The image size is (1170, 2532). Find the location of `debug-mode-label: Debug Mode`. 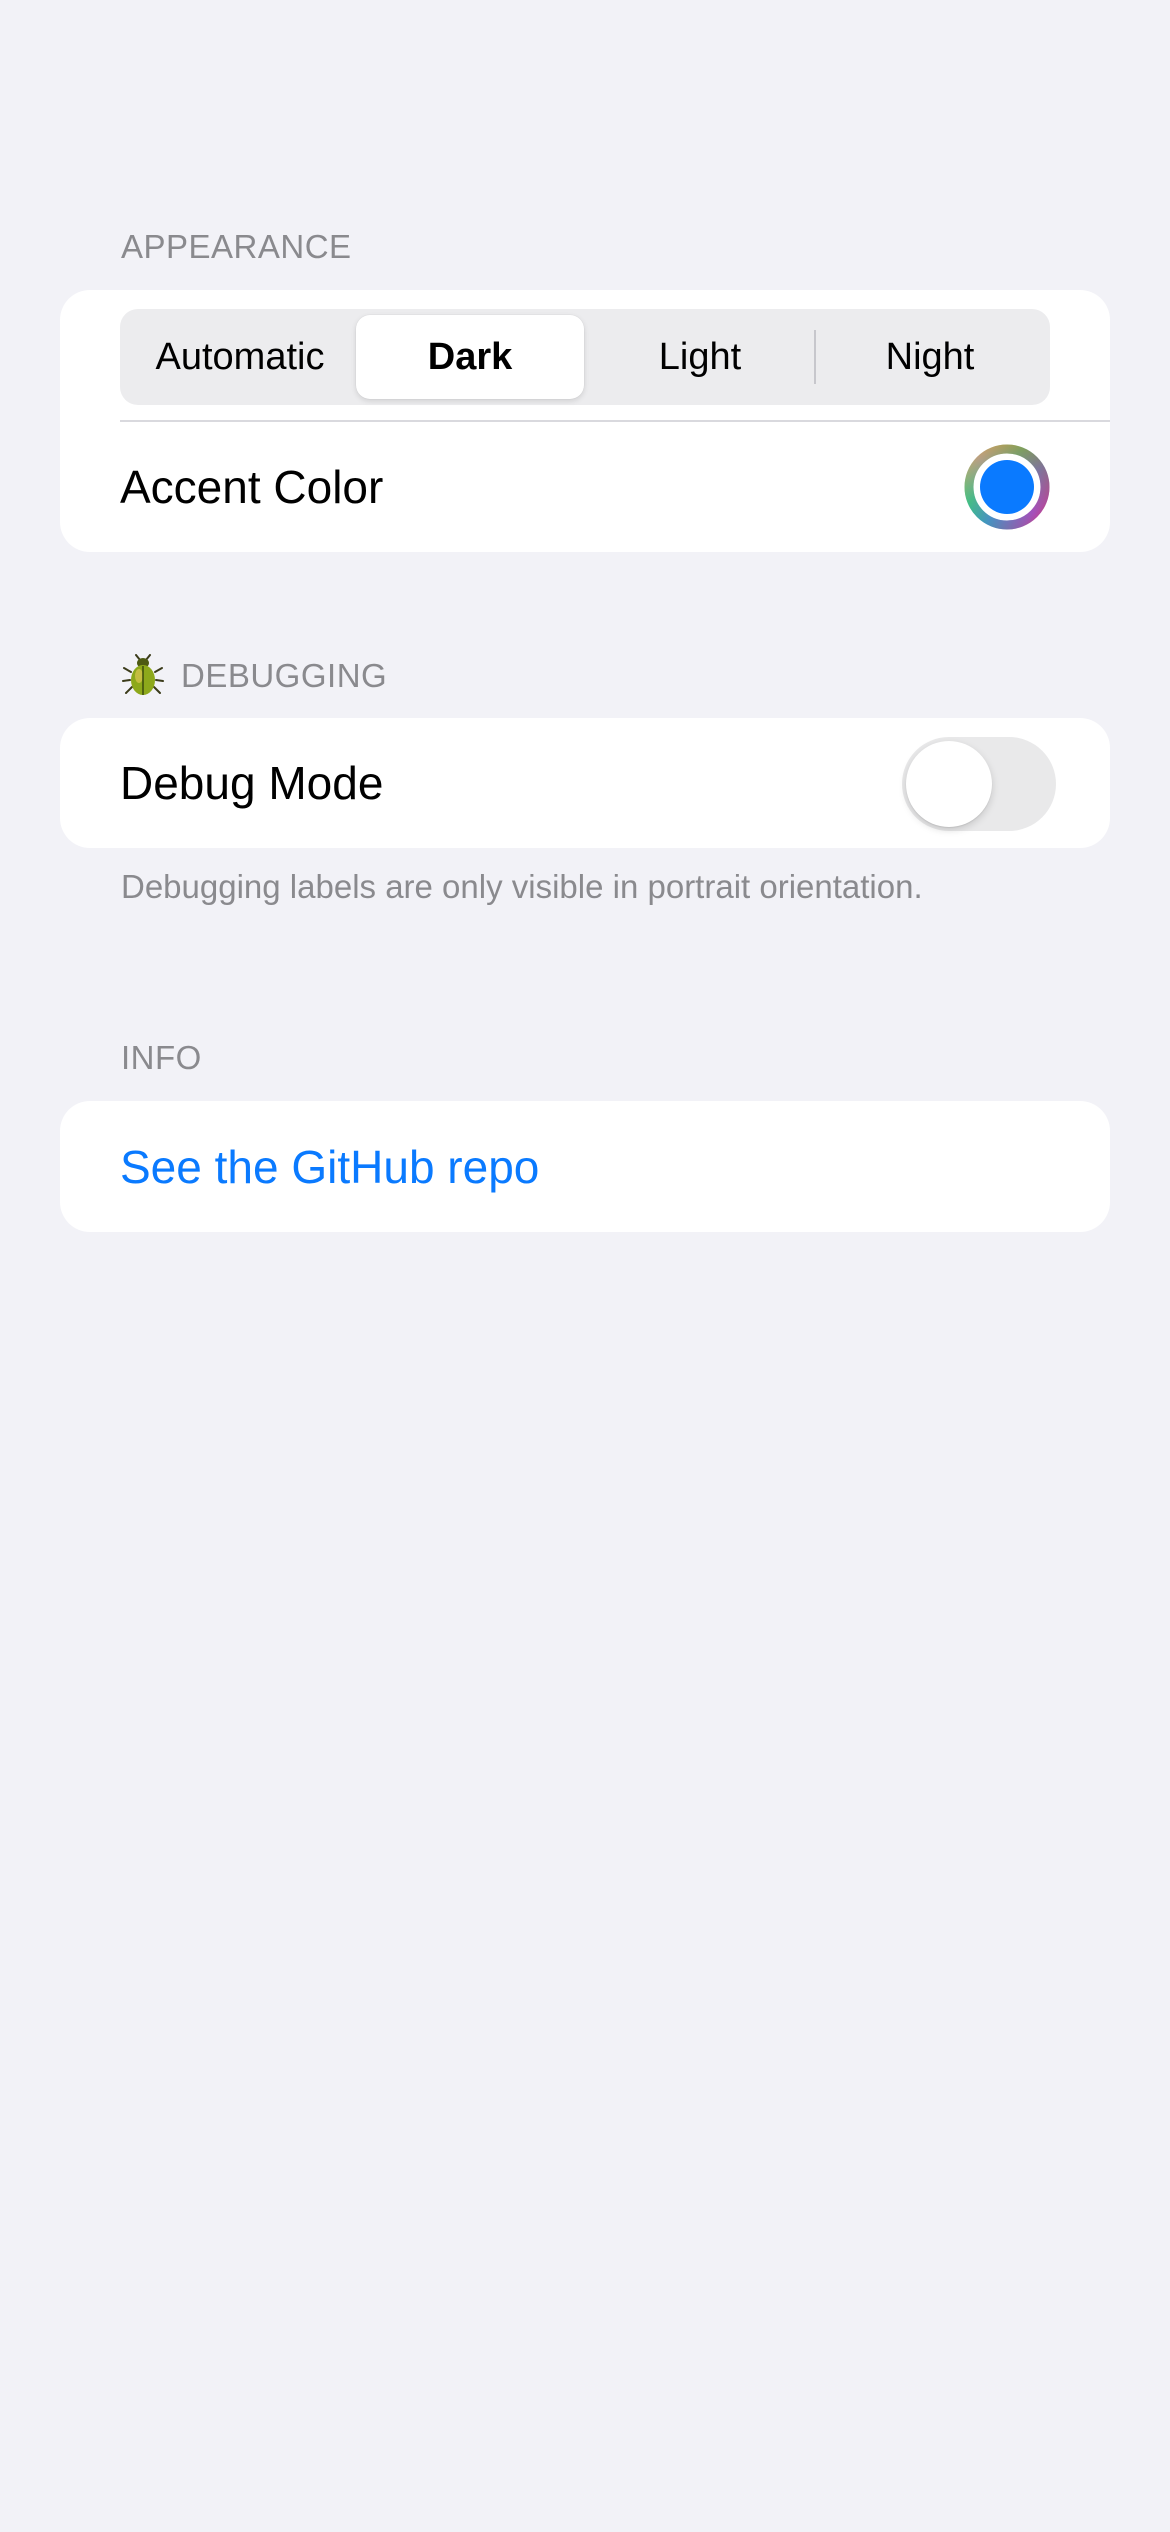

debug-mode-label: Debug Mode is located at coordinates (252, 783).